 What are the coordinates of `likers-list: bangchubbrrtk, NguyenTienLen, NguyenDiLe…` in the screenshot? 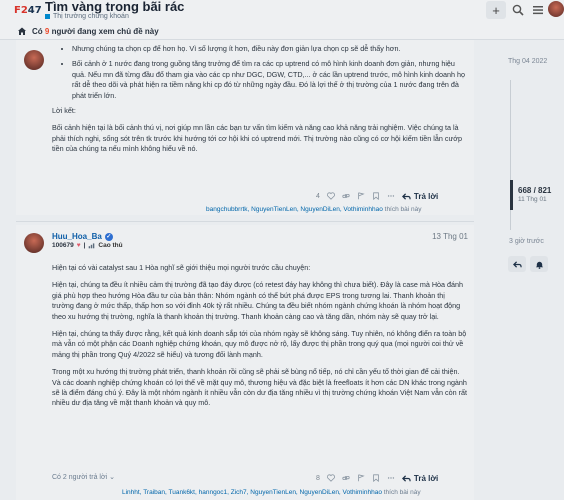 It's located at (314, 209).